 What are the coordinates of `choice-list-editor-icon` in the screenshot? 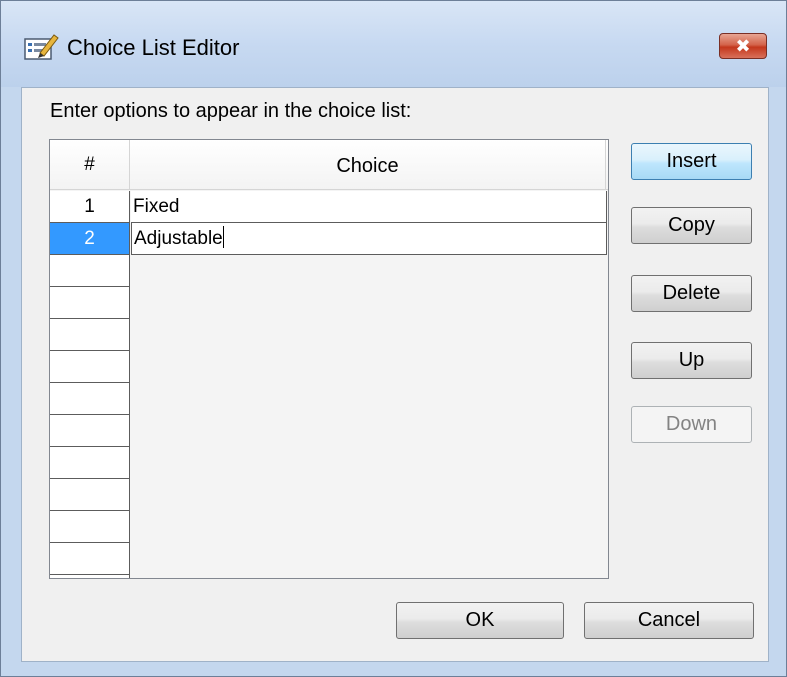 It's located at (41, 47).